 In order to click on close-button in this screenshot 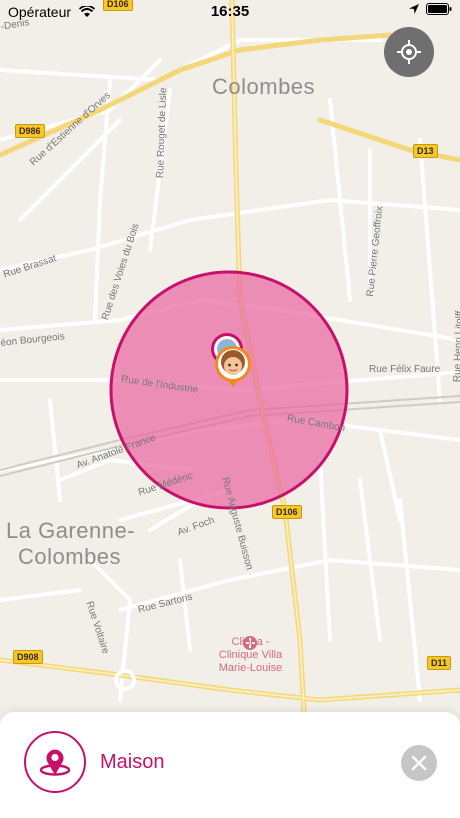, I will do `click(419, 763)`.